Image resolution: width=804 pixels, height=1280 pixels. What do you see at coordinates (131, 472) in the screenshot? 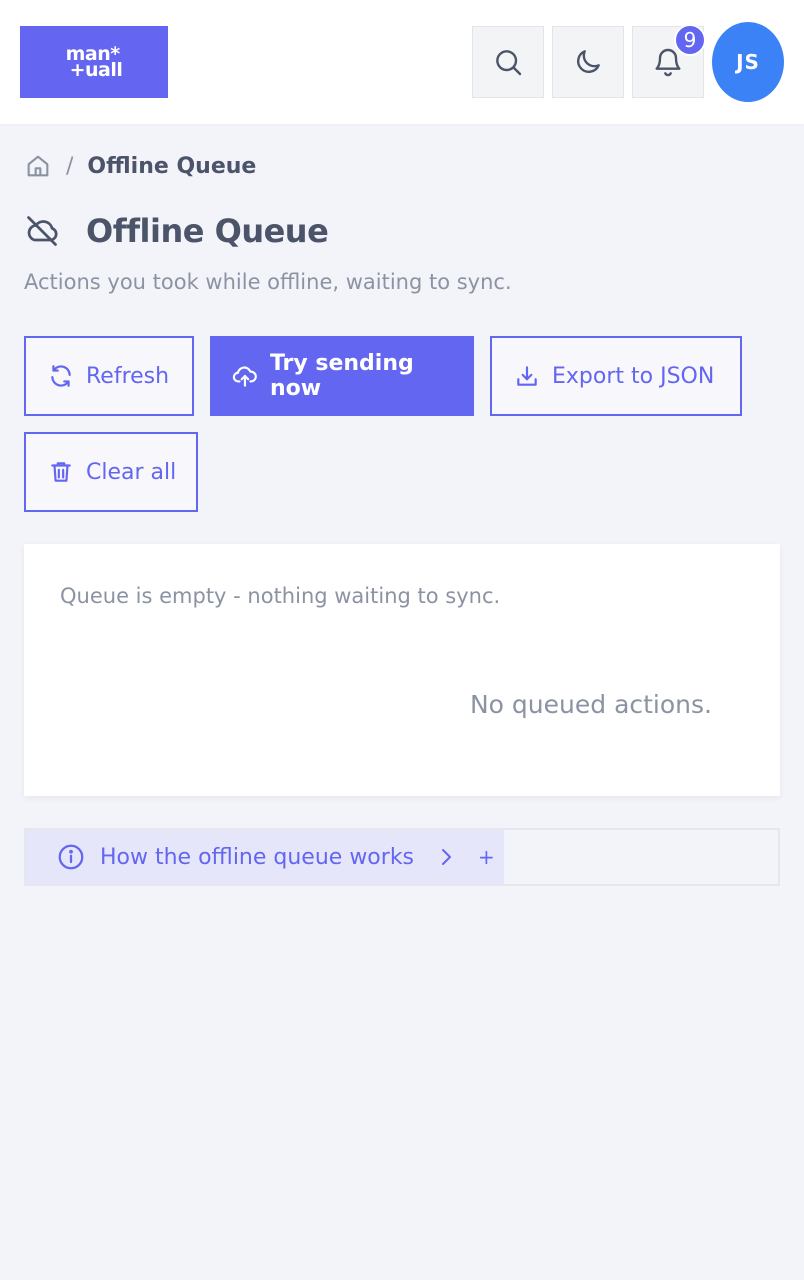
I see `clear-all-label: Clear all` at bounding box center [131, 472].